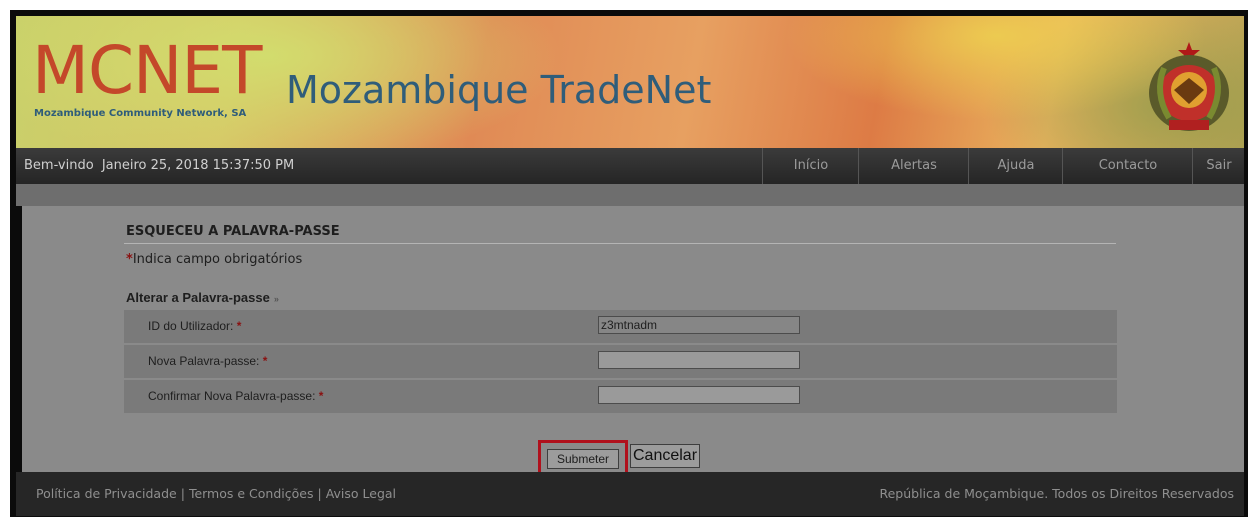 This screenshot has height=522, width=1258. I want to click on nav-item-alertas: Alertas, so click(913, 166).